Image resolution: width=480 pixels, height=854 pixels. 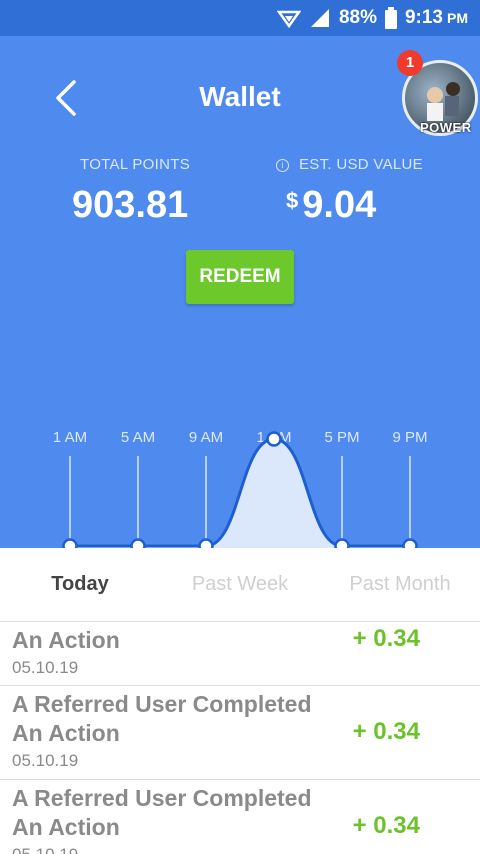 I want to click on chart-tick-label: 9 AM, so click(x=206, y=437).